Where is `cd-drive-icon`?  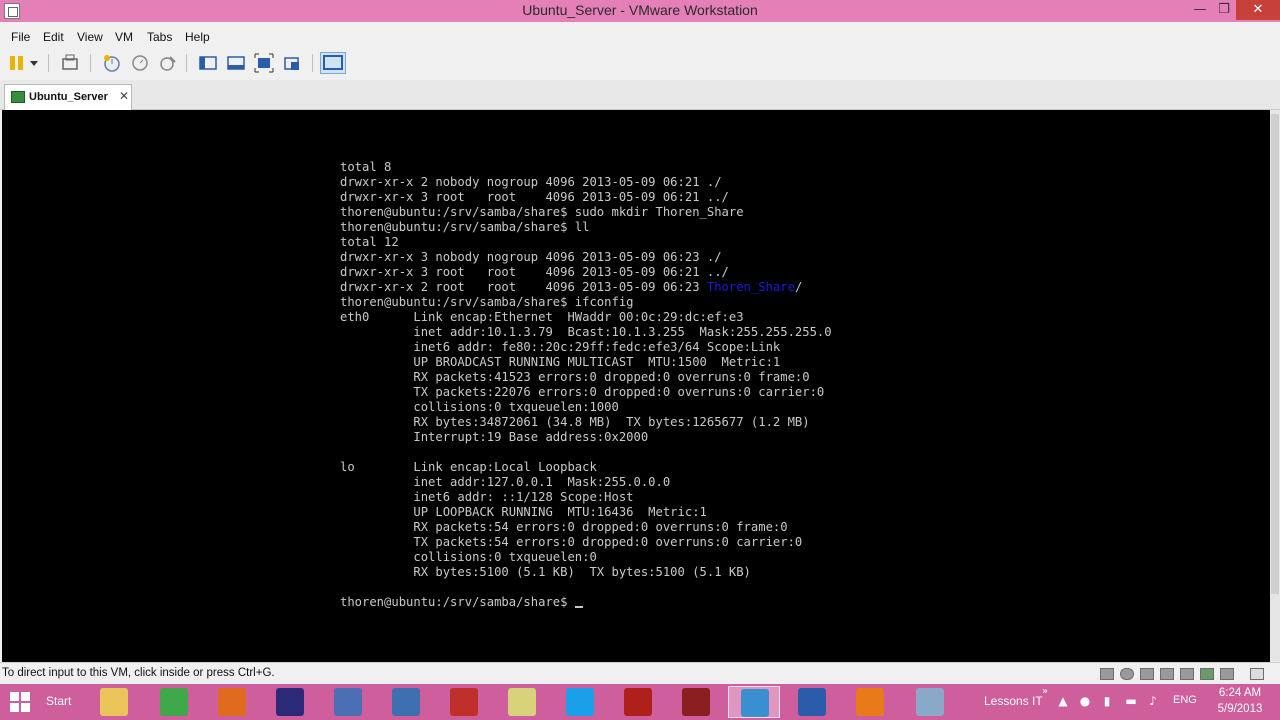 cd-drive-icon is located at coordinates (1127, 674).